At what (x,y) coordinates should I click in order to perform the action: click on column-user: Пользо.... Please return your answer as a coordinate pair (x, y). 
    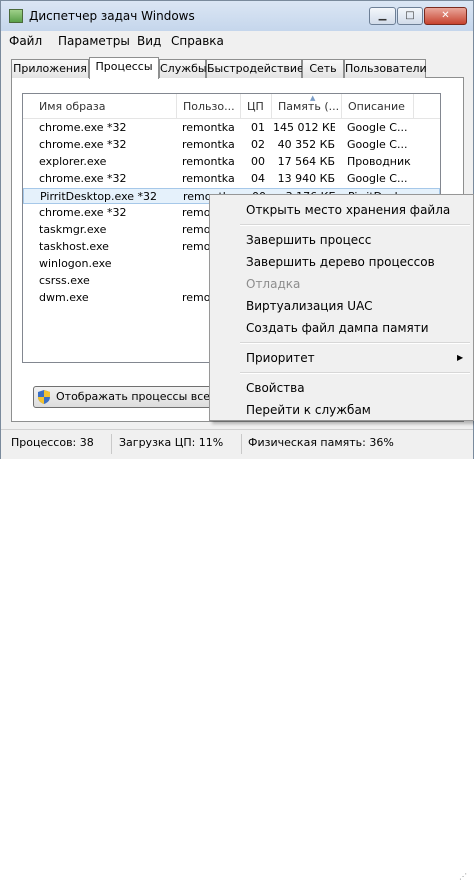
    Looking at the image, I should click on (209, 106).